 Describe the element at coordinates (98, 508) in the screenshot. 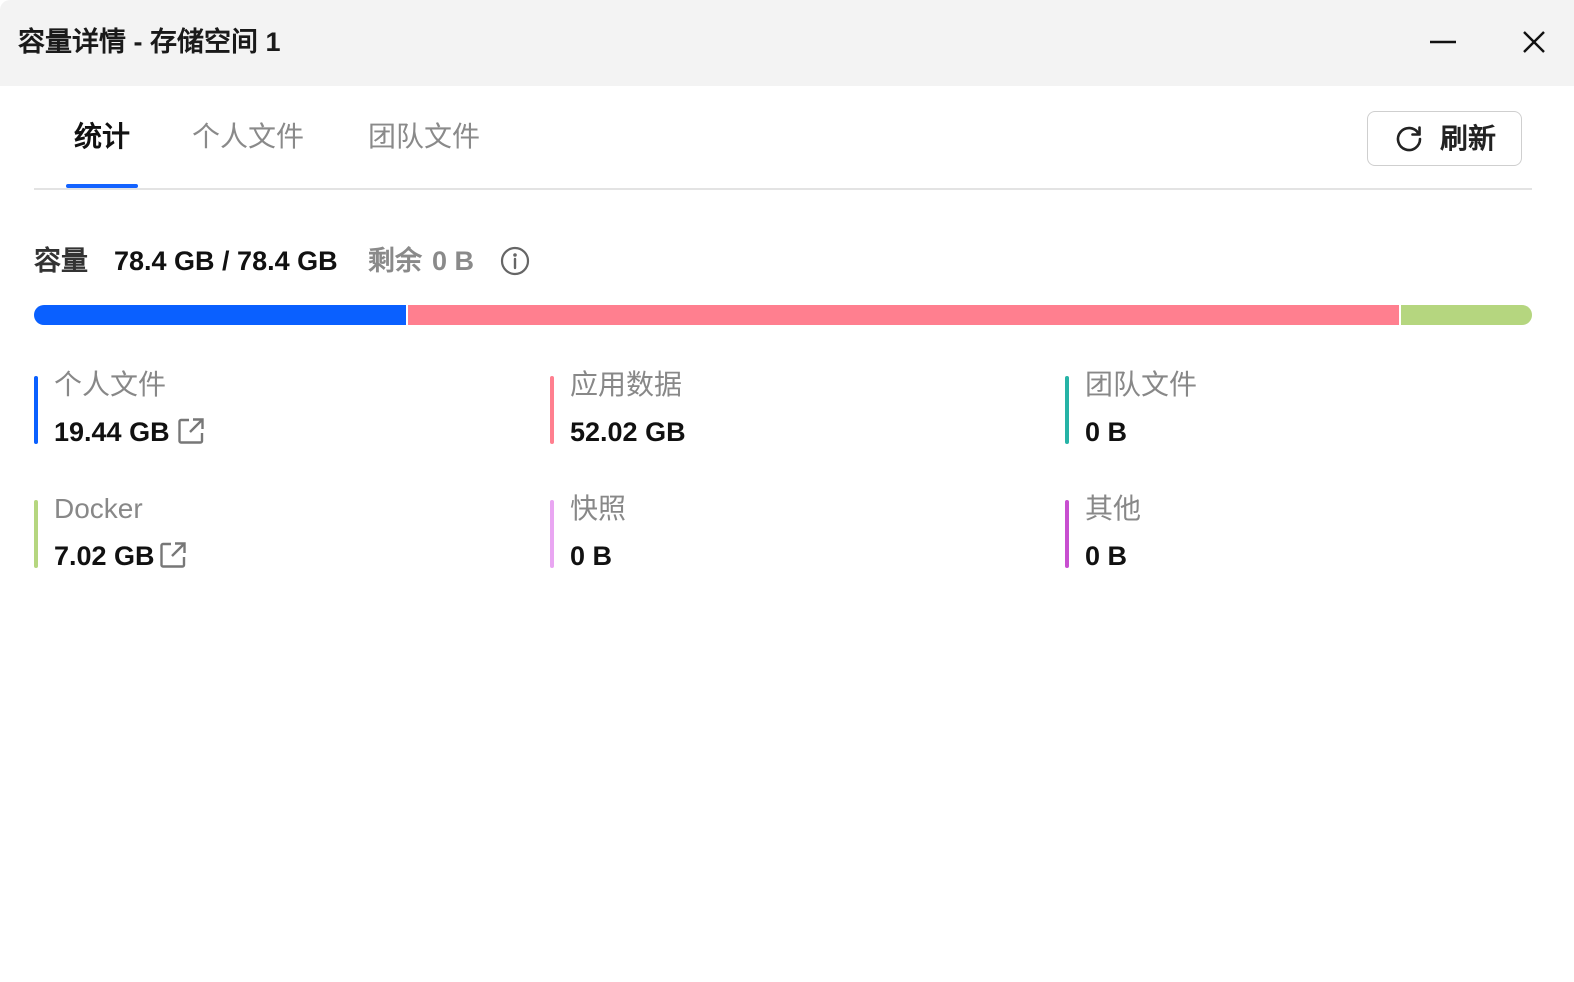

I see `stat-name: Docker` at that location.